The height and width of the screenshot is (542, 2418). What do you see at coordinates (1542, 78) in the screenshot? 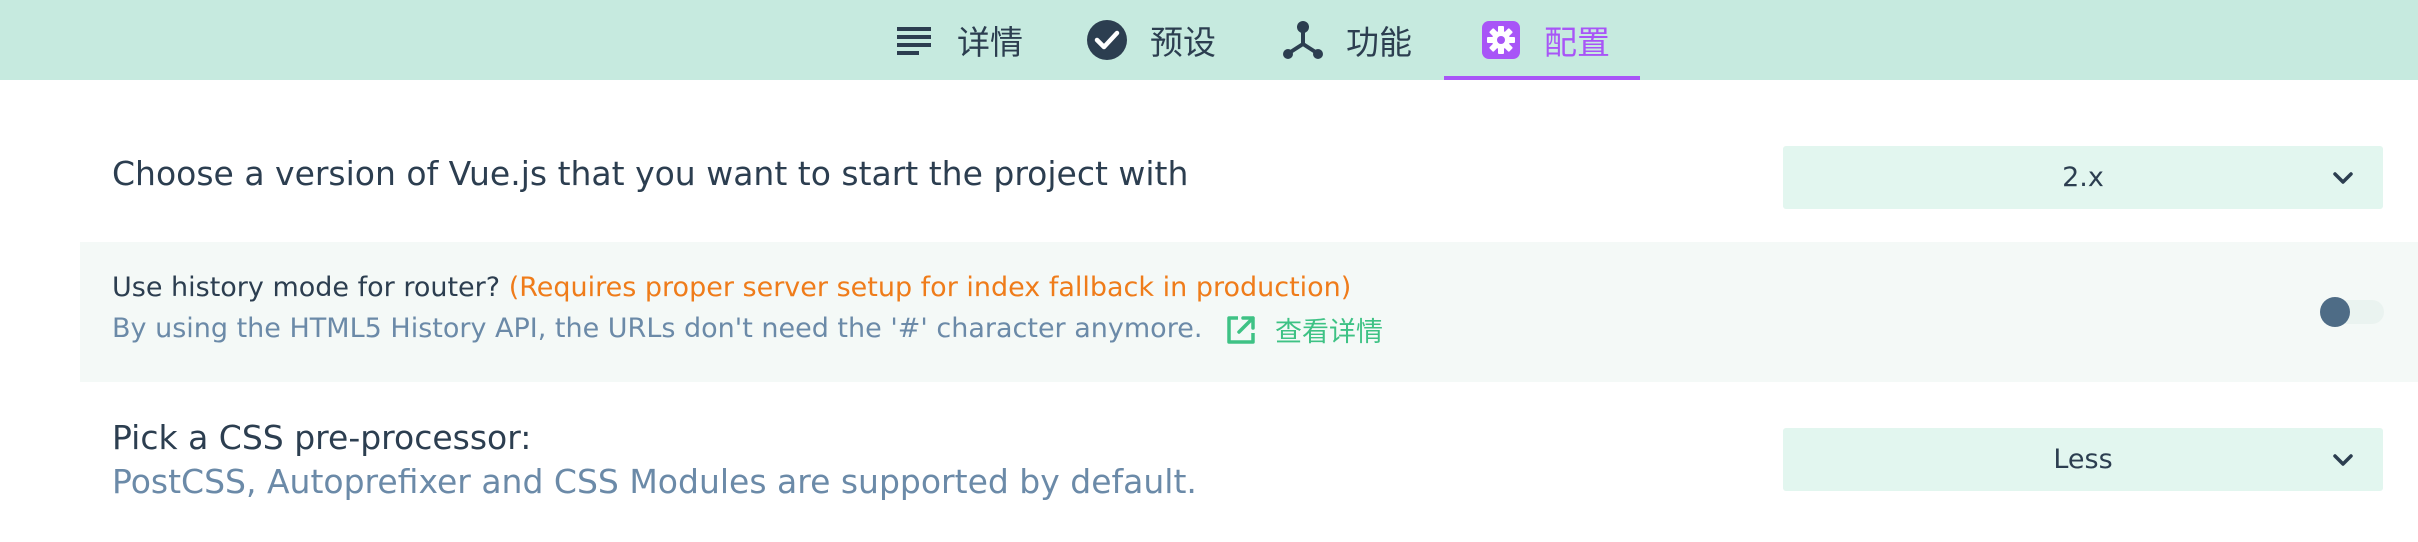
I see `active-tab-indicator` at bounding box center [1542, 78].